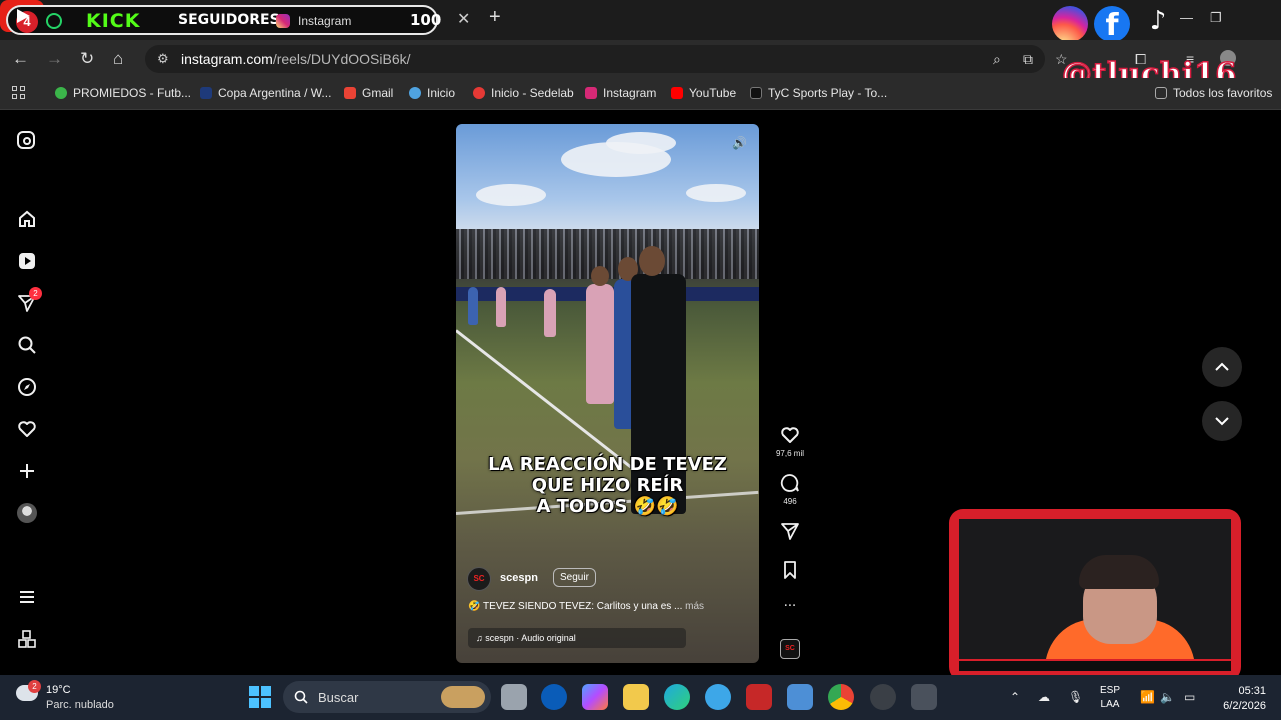  I want to click on heart-icon, so click(27, 429).